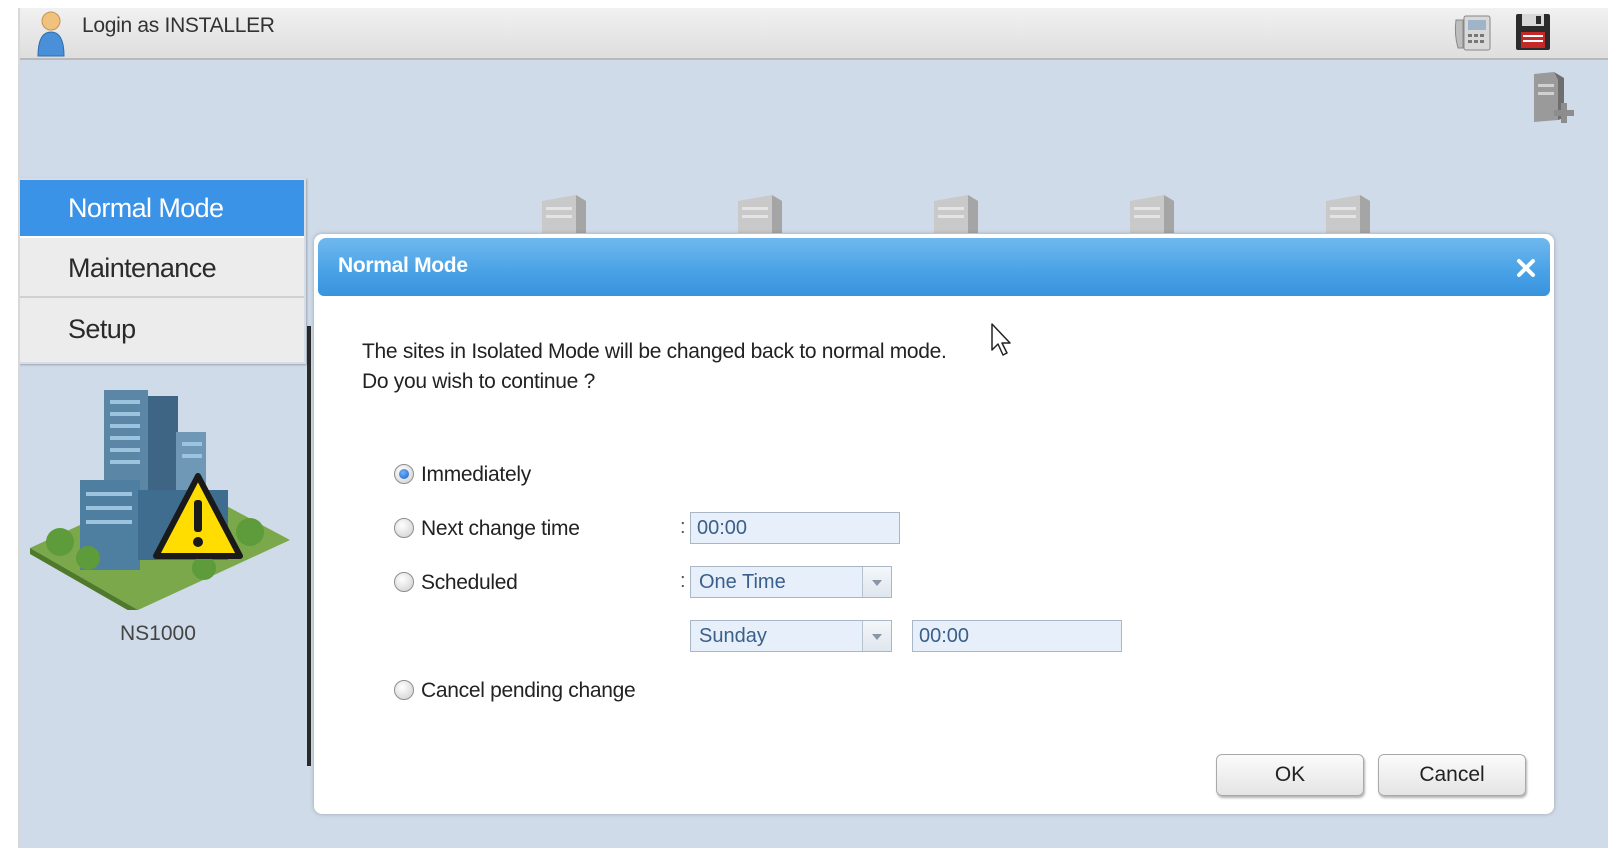 This screenshot has width=1608, height=867. I want to click on label-cancel-pending-change: Cancel pending change, so click(528, 690).